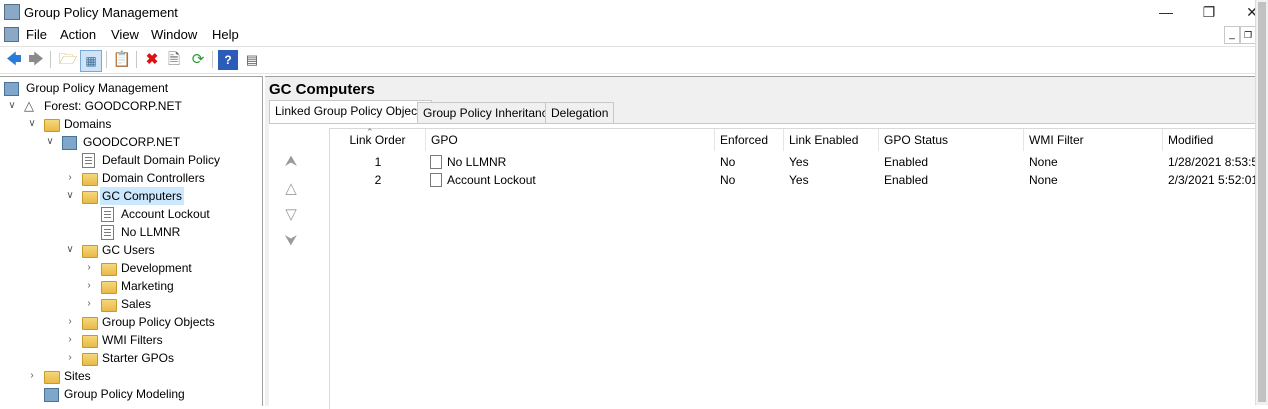  I want to click on tree-item-gc-computers: ∨ GC Computers, so click(131, 196).